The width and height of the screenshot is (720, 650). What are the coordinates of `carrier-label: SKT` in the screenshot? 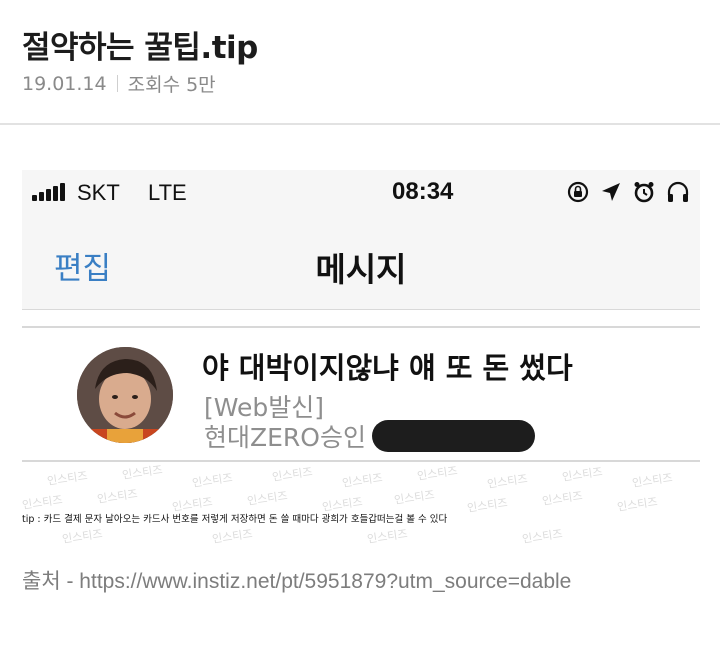 It's located at (98, 192).